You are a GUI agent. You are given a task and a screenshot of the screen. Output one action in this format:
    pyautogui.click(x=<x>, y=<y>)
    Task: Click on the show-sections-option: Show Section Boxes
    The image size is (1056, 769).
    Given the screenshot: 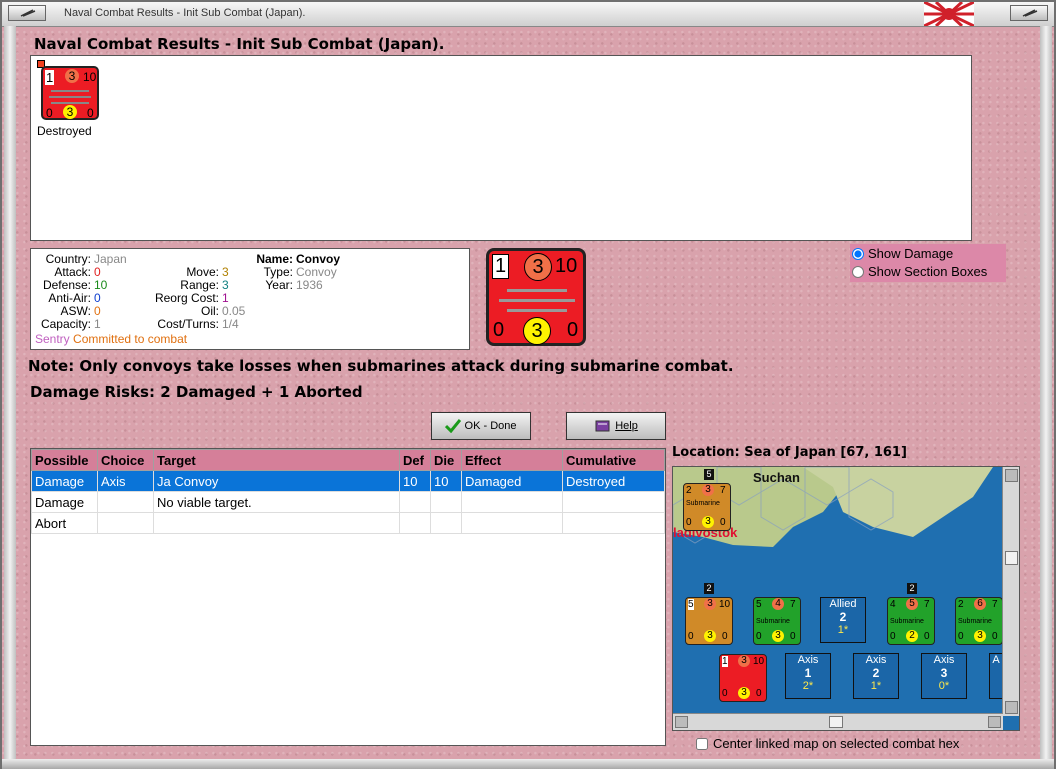 What is the action you would take?
    pyautogui.click(x=919, y=271)
    